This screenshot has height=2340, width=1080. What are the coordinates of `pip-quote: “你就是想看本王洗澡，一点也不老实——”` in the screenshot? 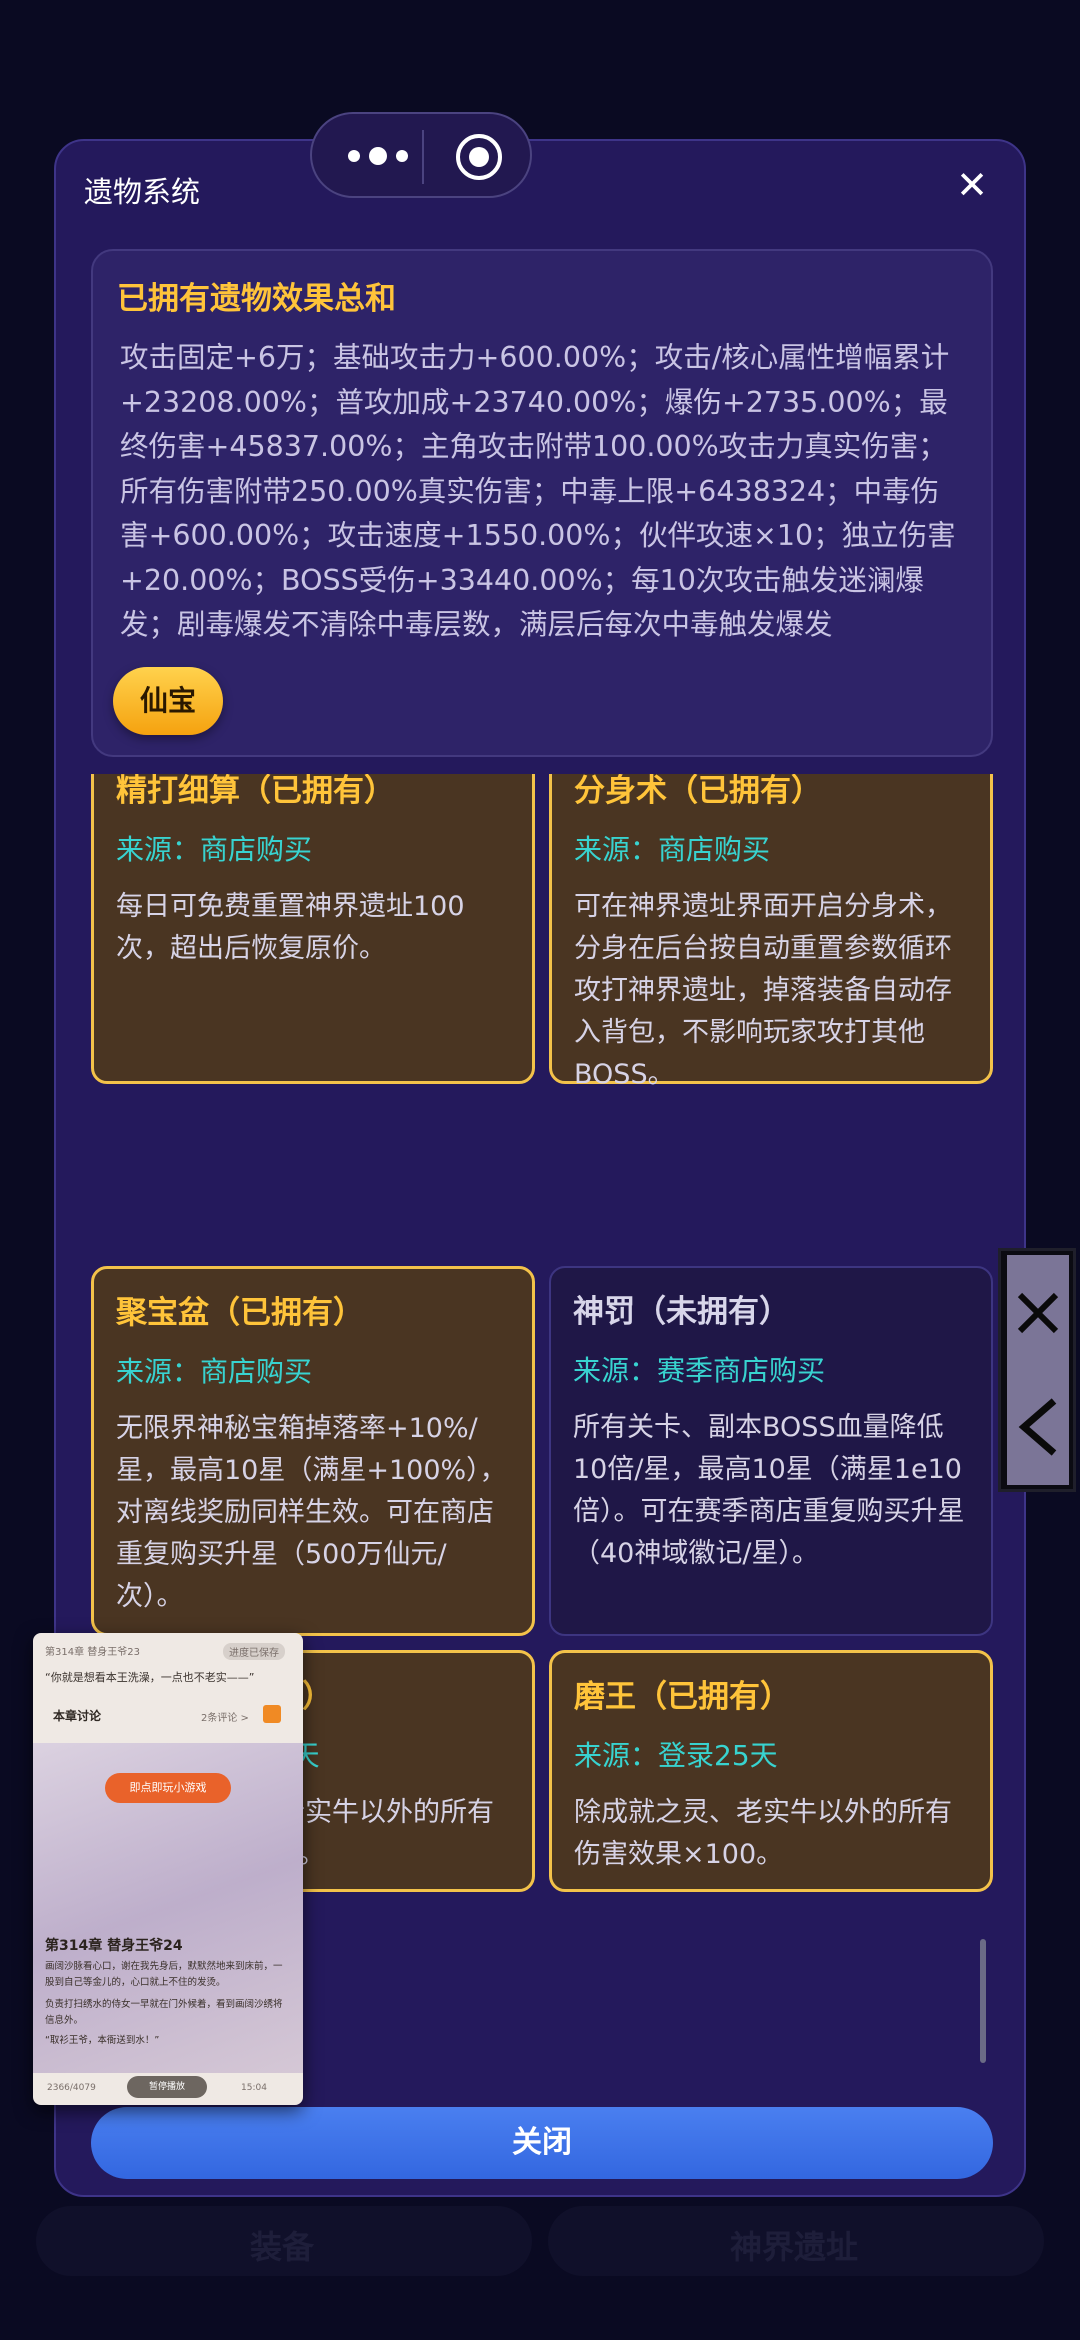 It's located at (150, 1677).